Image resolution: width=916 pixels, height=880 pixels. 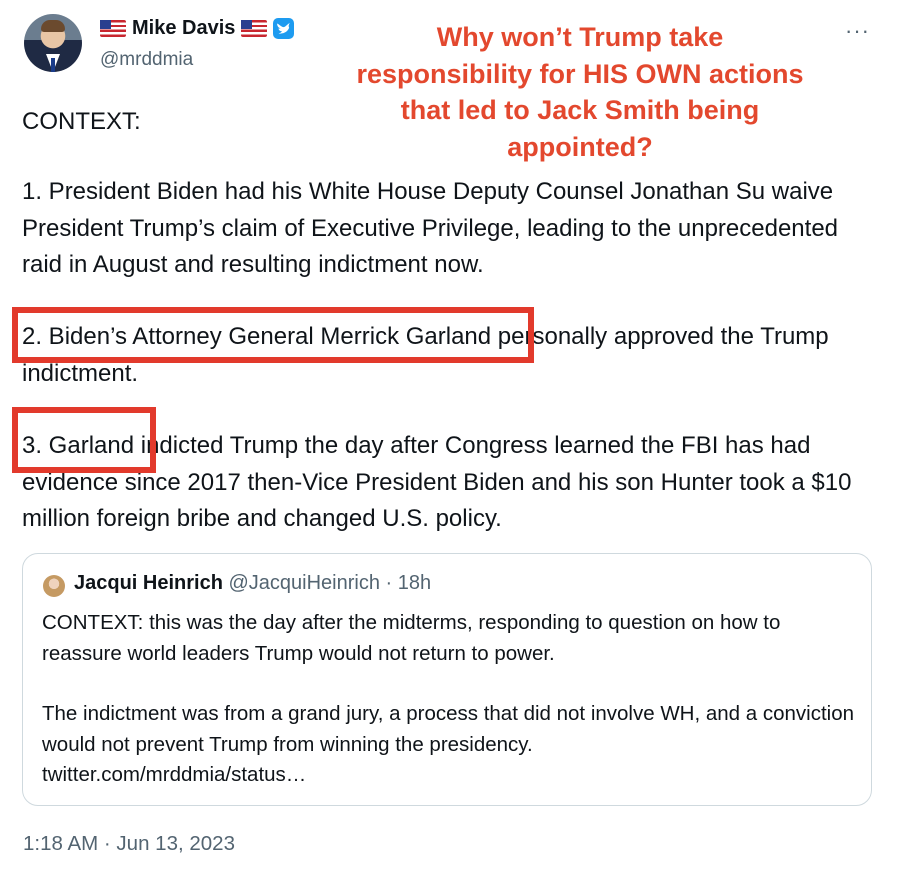 I want to click on overlay-caption-line: that led to Jack Smith being, so click(x=580, y=110).